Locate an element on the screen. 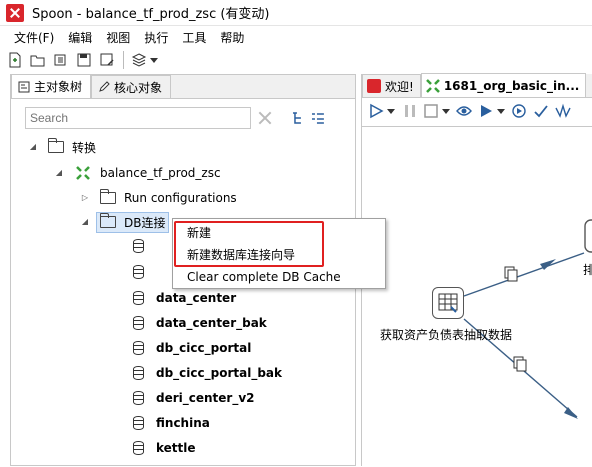 Image resolution: width=592 pixels, height=467 pixels. pause-icon is located at coordinates (410, 111).